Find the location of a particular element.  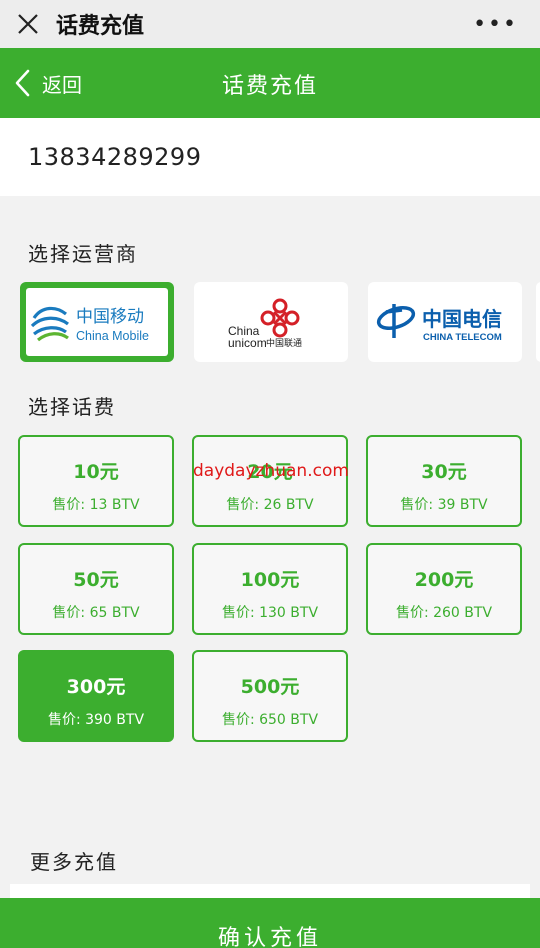

carrier-china-mobile: 中国移动 China Mobile is located at coordinates (97, 322).